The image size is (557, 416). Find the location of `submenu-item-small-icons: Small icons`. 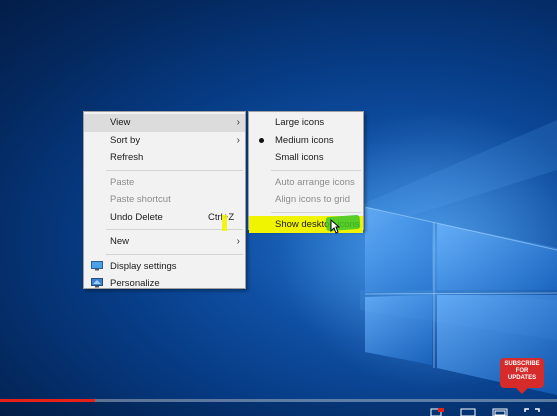

submenu-item-small-icons: Small icons is located at coordinates (306, 158).